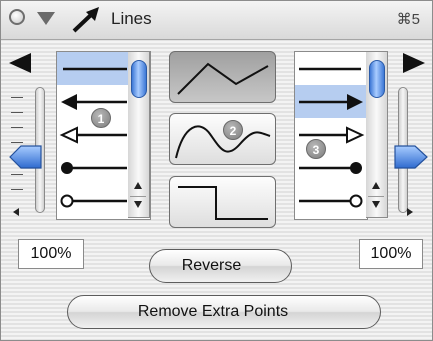  What do you see at coordinates (16, 212) in the screenshot?
I see `decrease-size-icon` at bounding box center [16, 212].